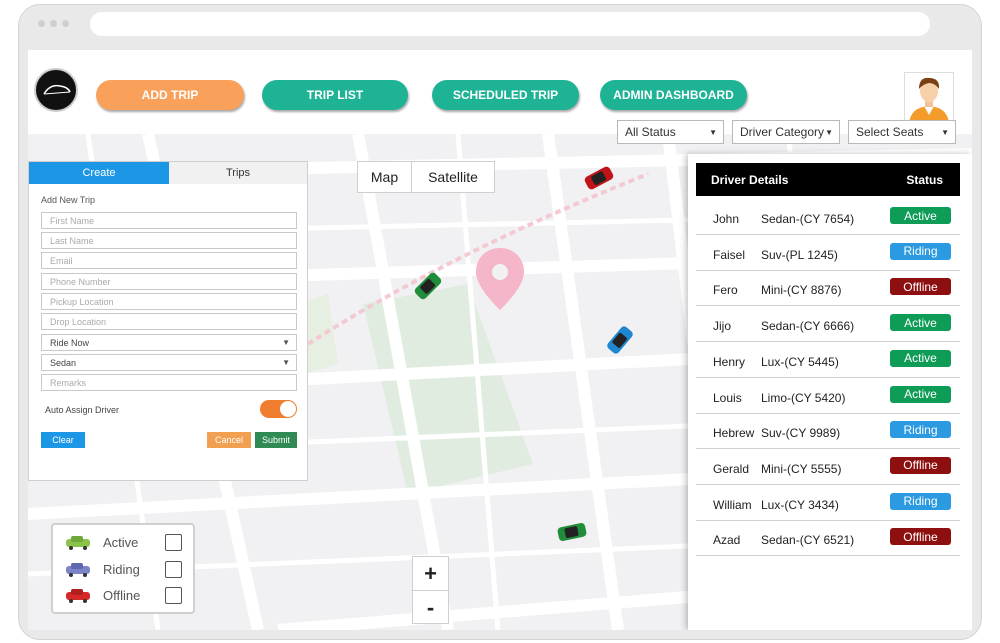 The image size is (1000, 643). I want to click on driver-row: Azad Sedan-(CY 6521) Offline, so click(828, 539).